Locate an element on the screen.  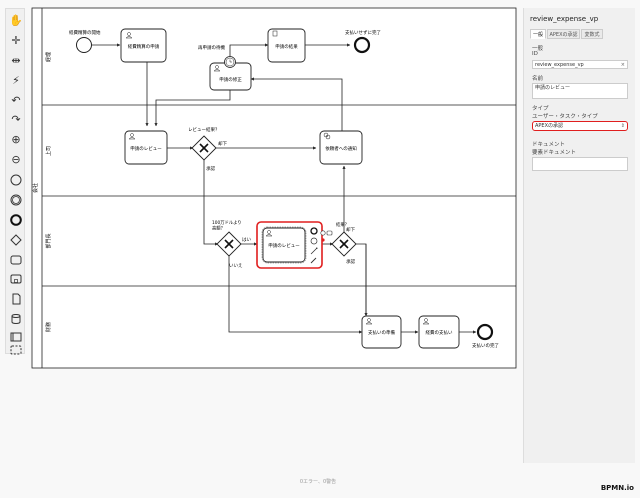
task-review-boss-label: 申請のレビュー is located at coordinates (146, 148).